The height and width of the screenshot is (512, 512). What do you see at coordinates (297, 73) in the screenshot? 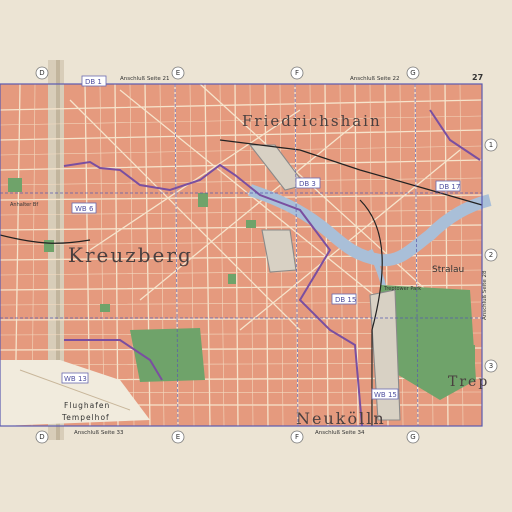
I see `grid-col-top-f: F` at bounding box center [297, 73].